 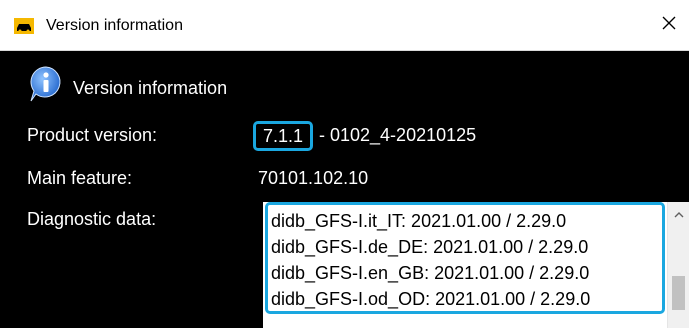 I want to click on product-version-number: 7.1.1, so click(x=283, y=135).